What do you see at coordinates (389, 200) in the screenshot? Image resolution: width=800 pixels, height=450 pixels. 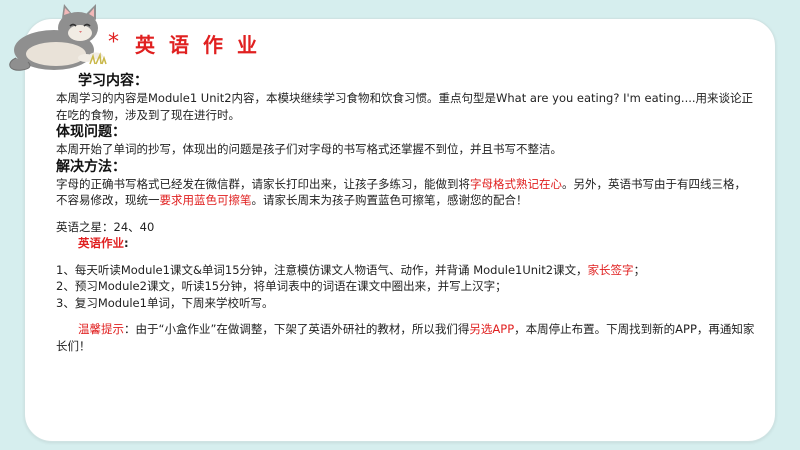 I see `solution-text-c: 。请家长周末为孩子购置蓝色可擦笔，感谢您的配合！` at bounding box center [389, 200].